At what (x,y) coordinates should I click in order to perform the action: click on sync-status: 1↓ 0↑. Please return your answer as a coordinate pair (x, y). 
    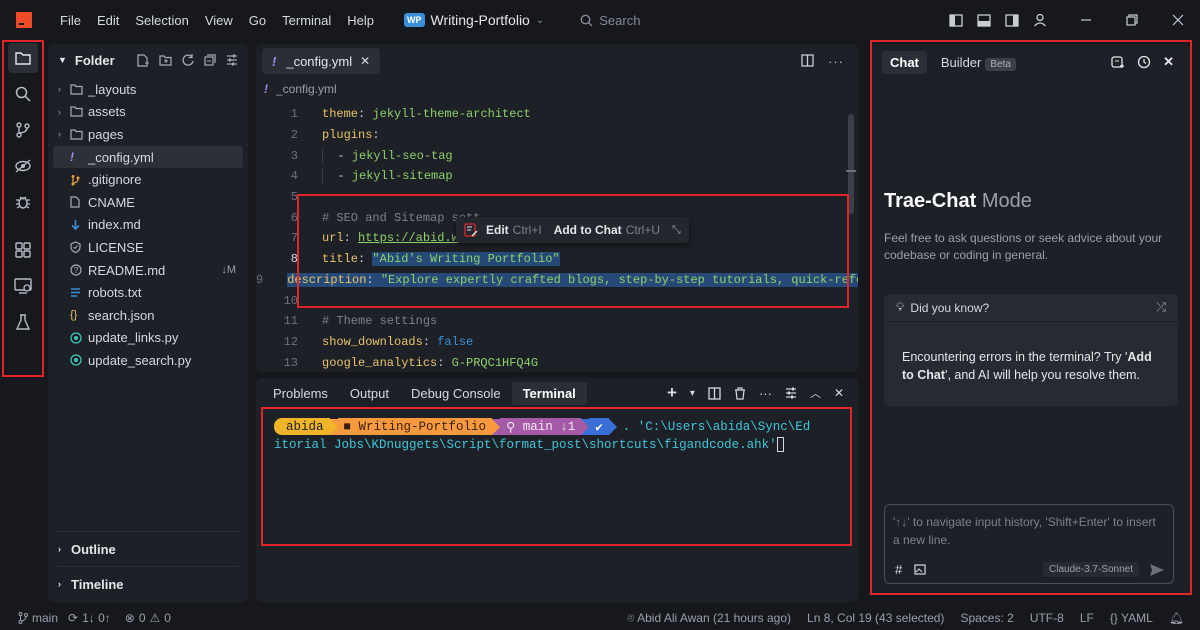
    Looking at the image, I should click on (96, 618).